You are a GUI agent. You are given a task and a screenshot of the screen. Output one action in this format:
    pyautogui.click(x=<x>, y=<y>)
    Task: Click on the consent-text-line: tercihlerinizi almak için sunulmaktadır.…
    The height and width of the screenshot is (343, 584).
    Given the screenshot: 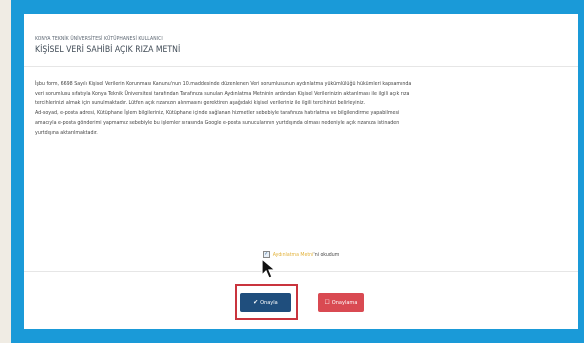 What is the action you would take?
    pyautogui.click(x=200, y=103)
    